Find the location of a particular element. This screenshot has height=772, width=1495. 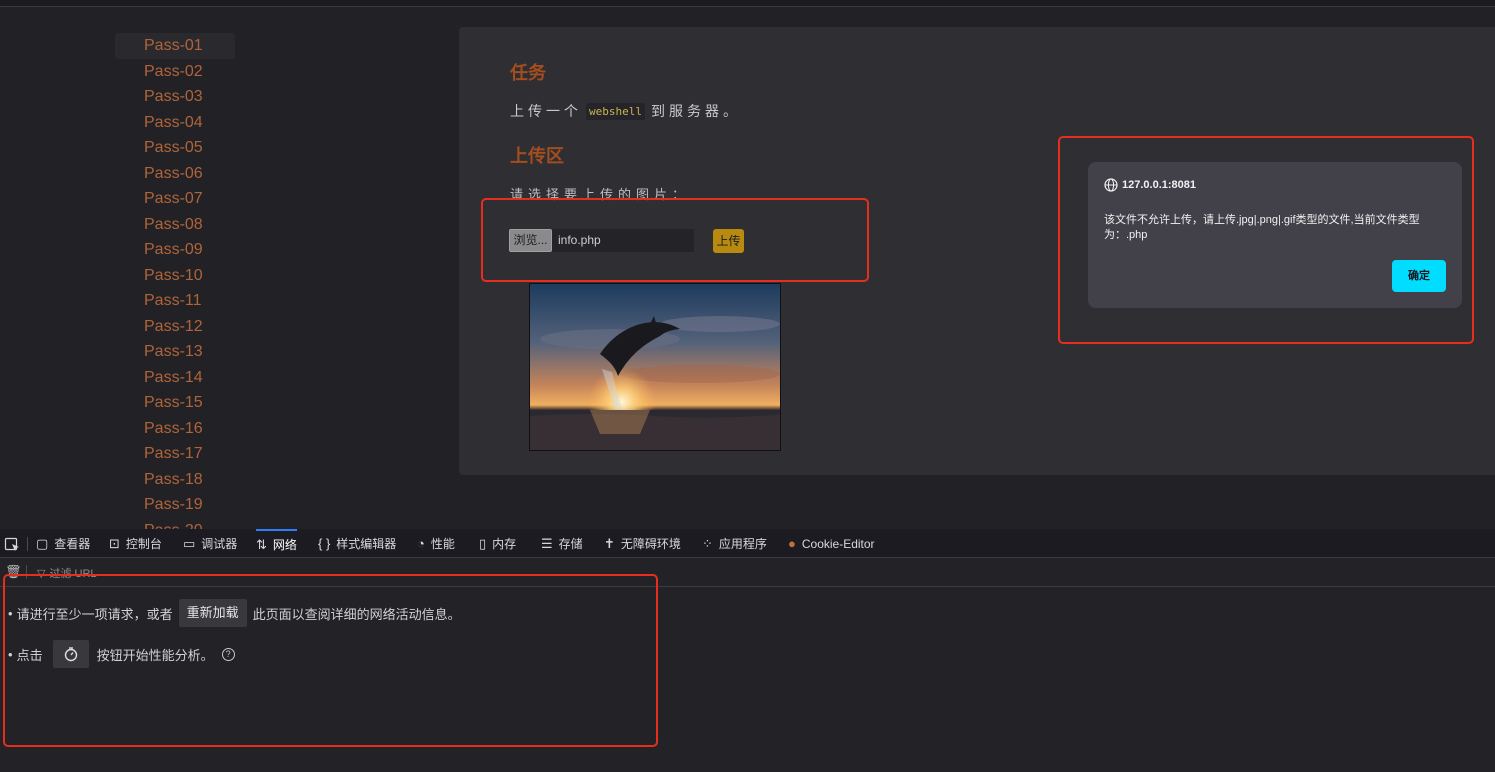

tab-label: 网络 is located at coordinates (284, 545).